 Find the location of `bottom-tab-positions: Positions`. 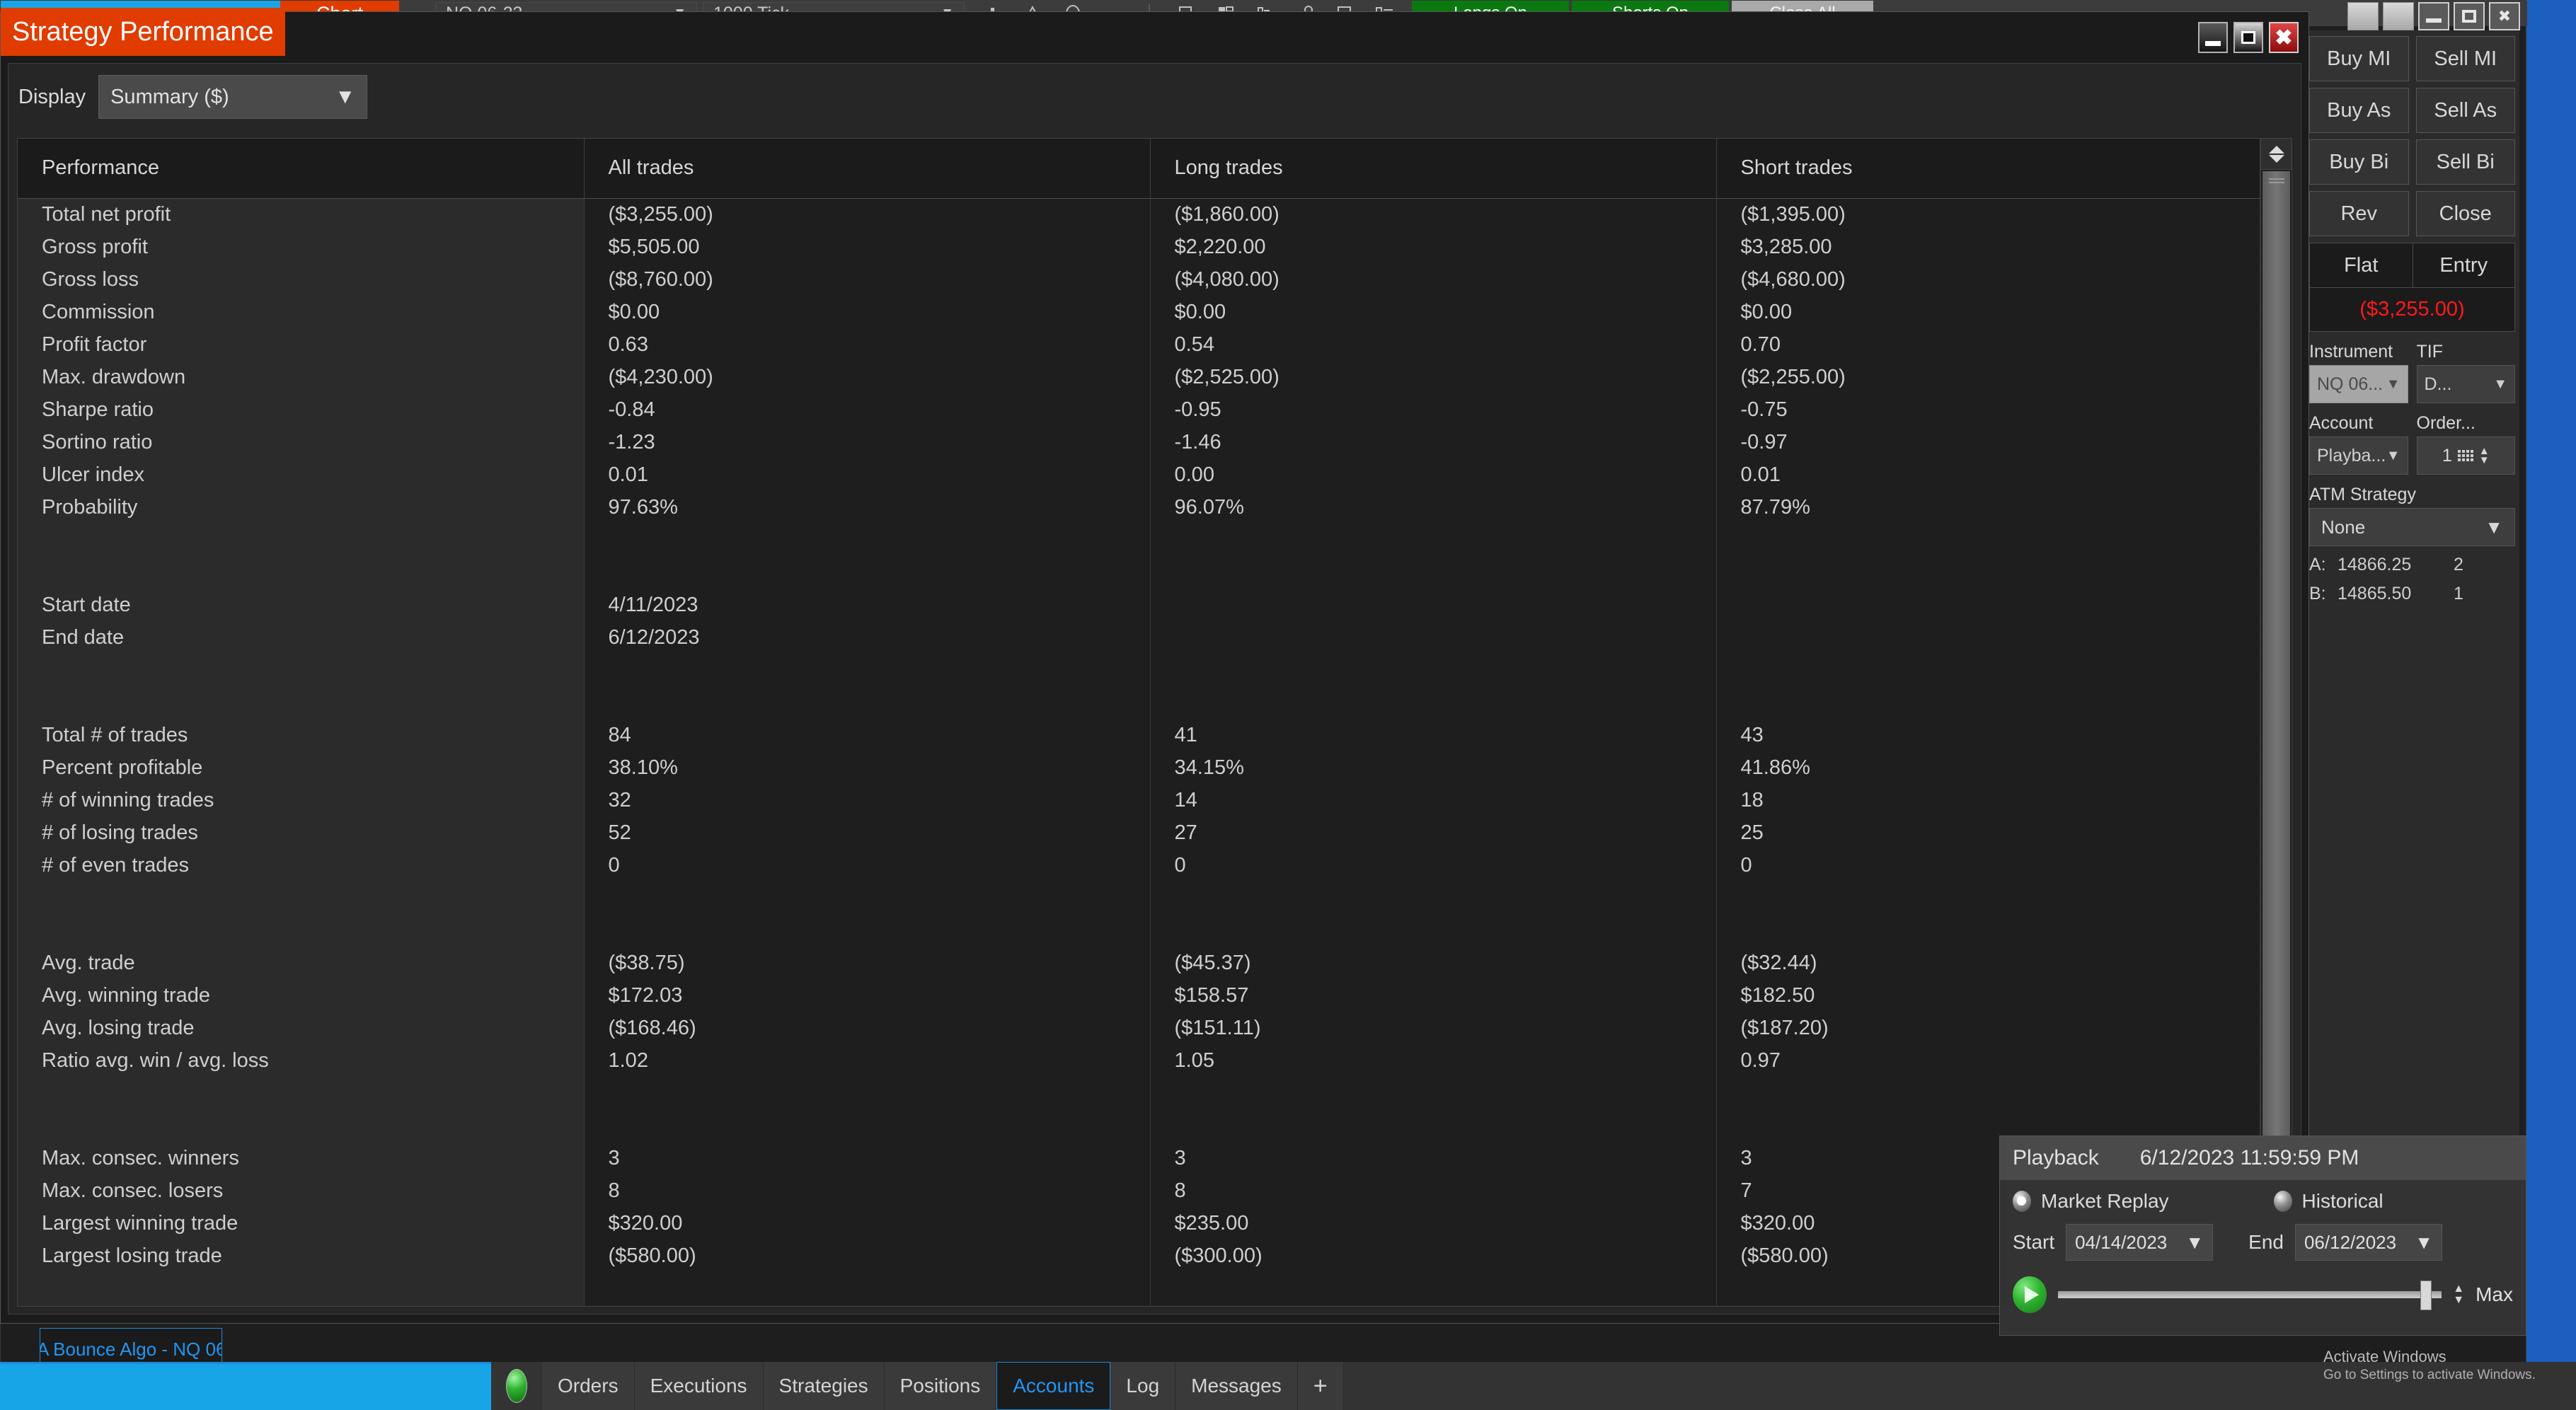

bottom-tab-positions: Positions is located at coordinates (941, 1386).